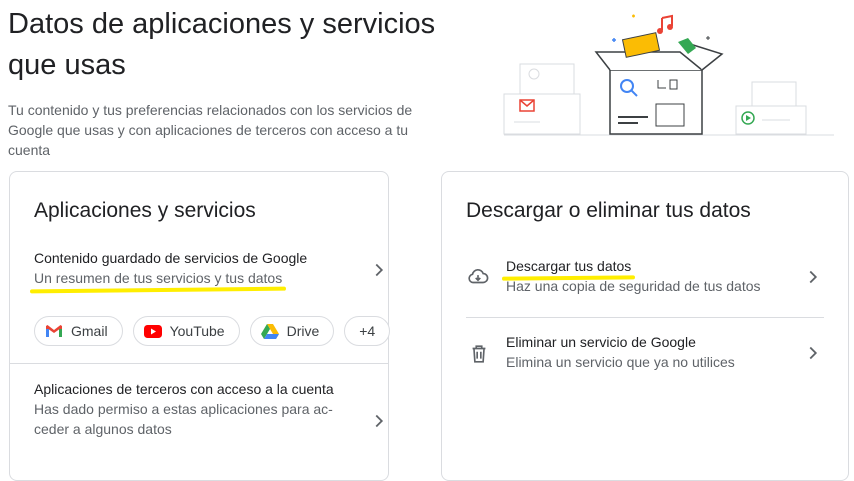 This screenshot has height=481, width=854. I want to click on chip-gmail: Gmail, so click(78, 331).